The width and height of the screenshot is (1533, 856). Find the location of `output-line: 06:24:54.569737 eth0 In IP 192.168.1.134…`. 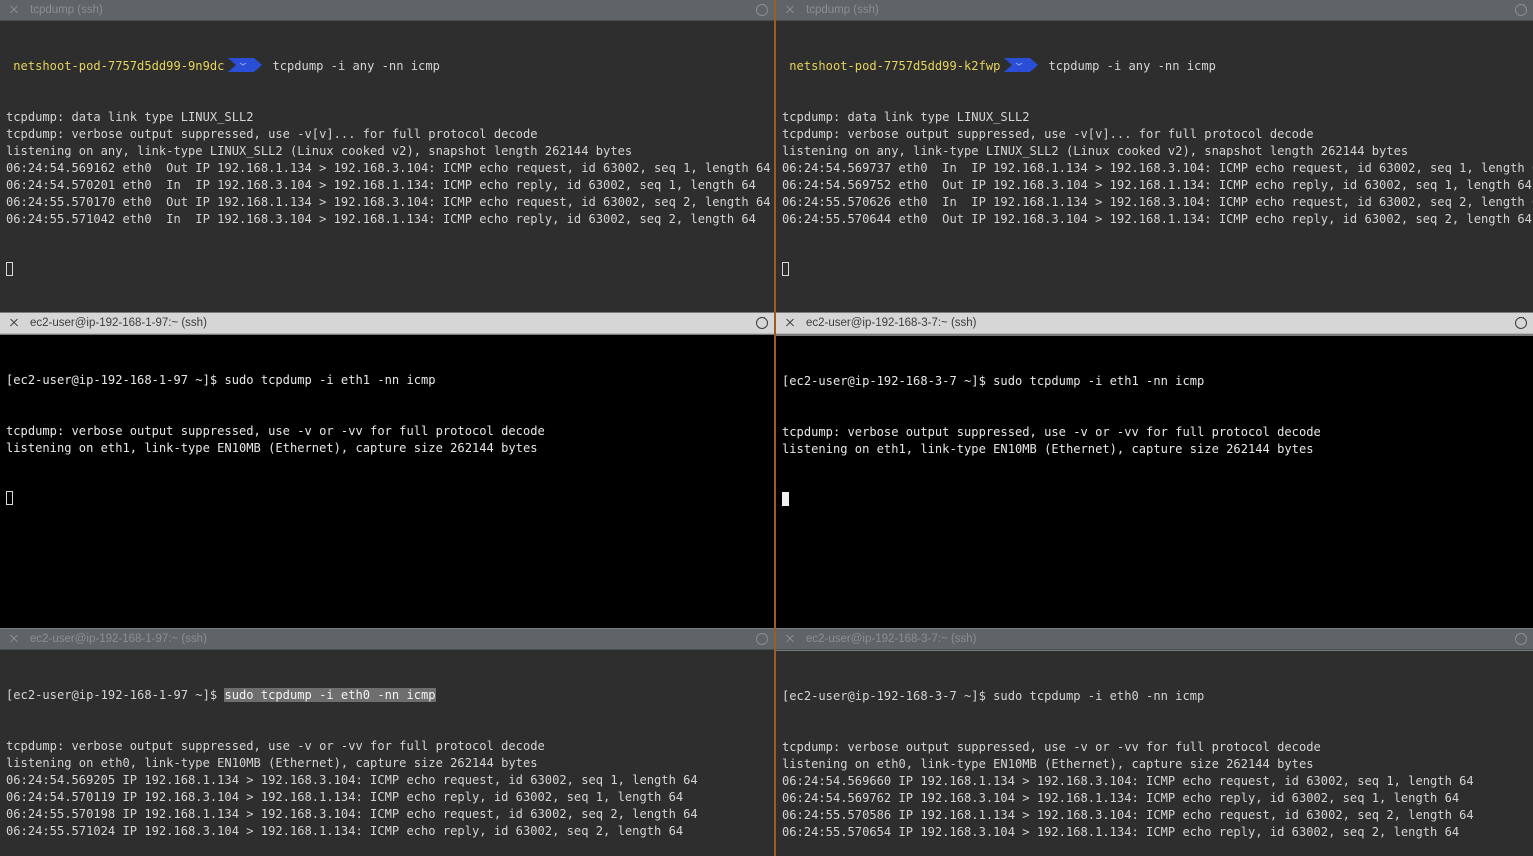

output-line: 06:24:54.569737 eth0 In IP 192.168.1.134… is located at coordinates (1157, 168).